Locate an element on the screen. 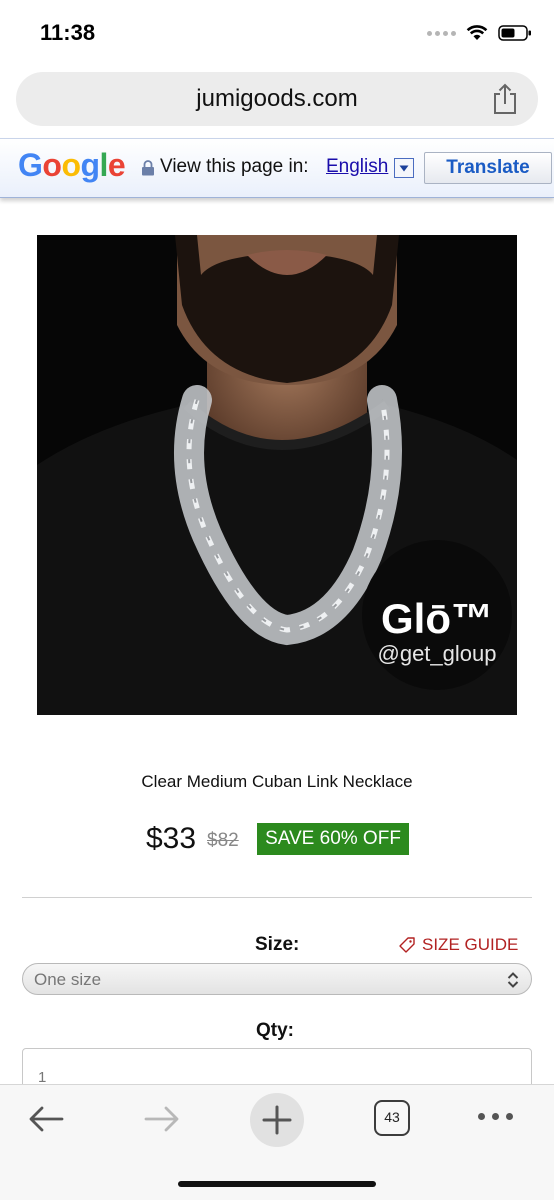  qty-label: Qty: is located at coordinates (275, 1030).